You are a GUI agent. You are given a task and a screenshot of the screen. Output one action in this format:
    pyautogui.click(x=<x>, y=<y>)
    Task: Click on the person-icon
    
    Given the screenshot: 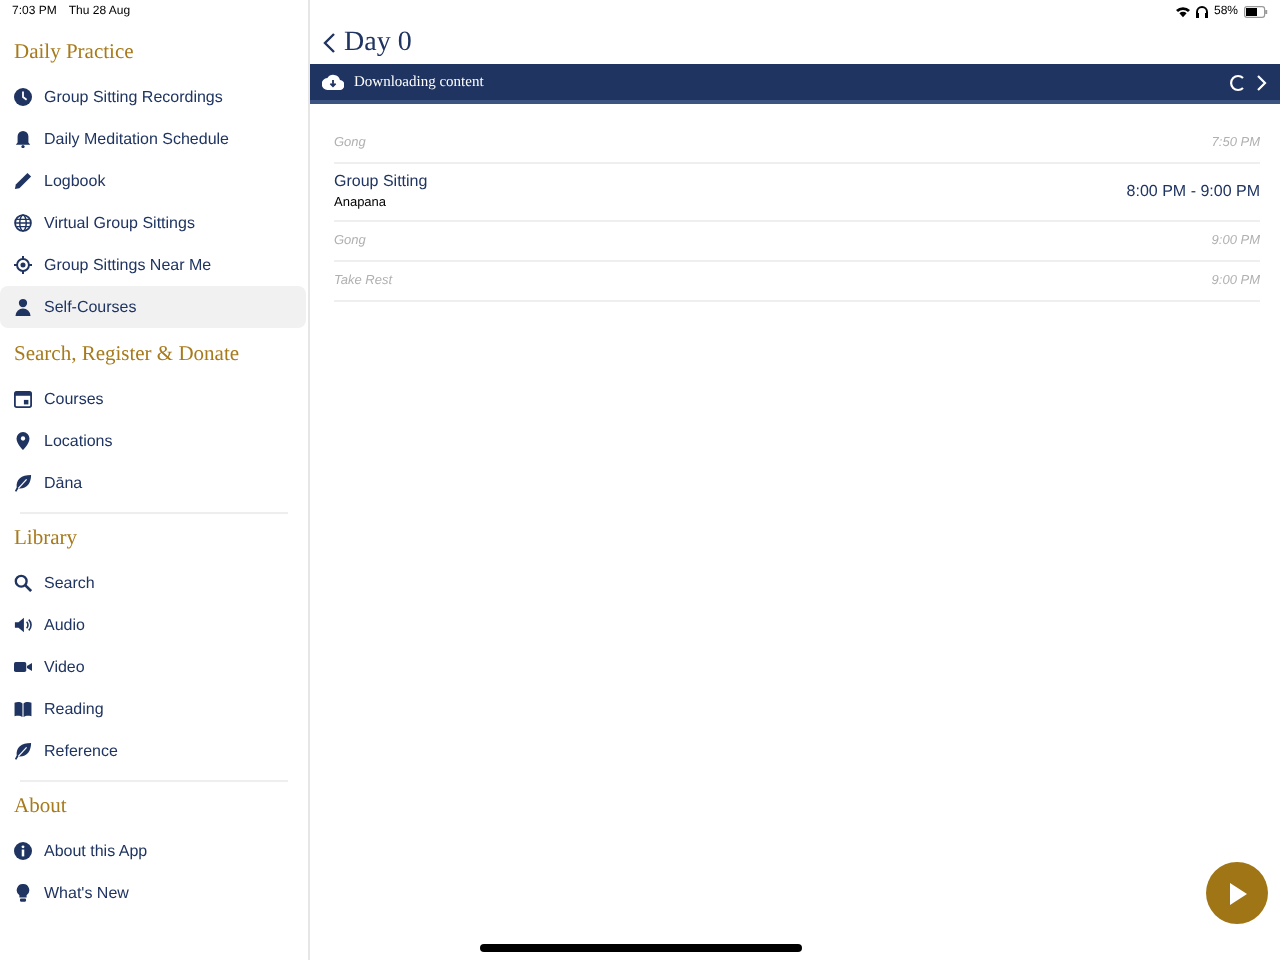 What is the action you would take?
    pyautogui.click(x=23, y=307)
    